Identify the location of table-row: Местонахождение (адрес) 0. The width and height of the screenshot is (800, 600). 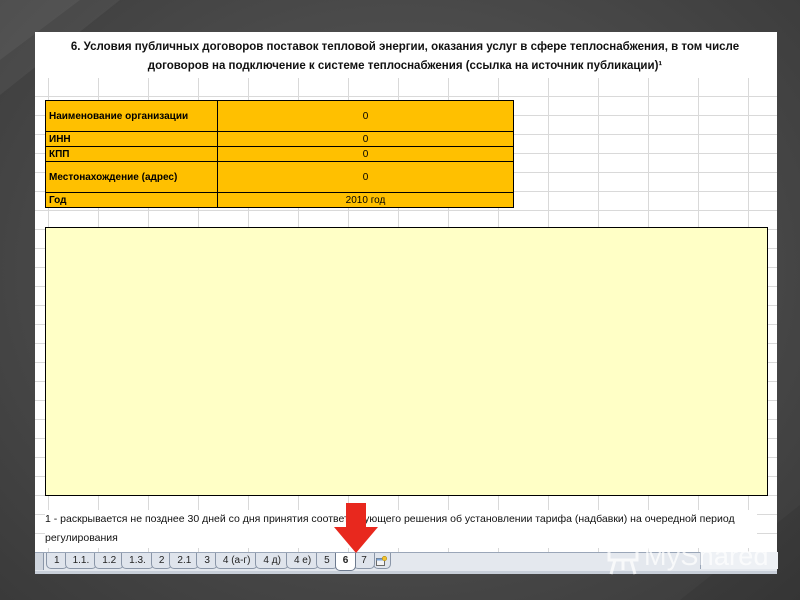
(279, 177).